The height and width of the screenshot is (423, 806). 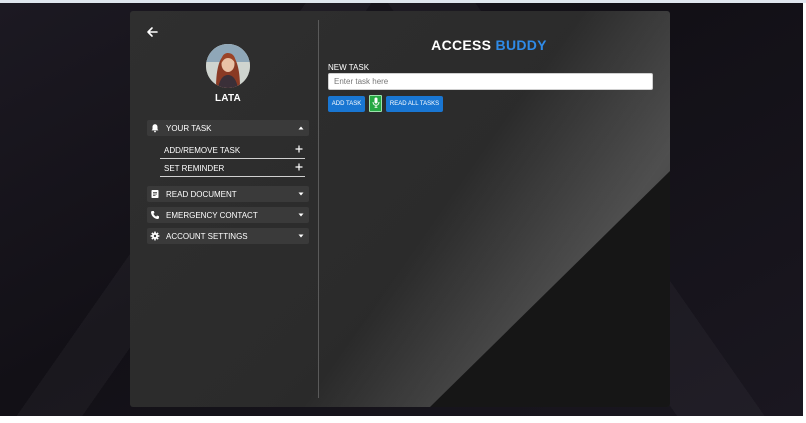 I want to click on sidebar-item-read-document: READ DOCUMENT, so click(x=228, y=194).